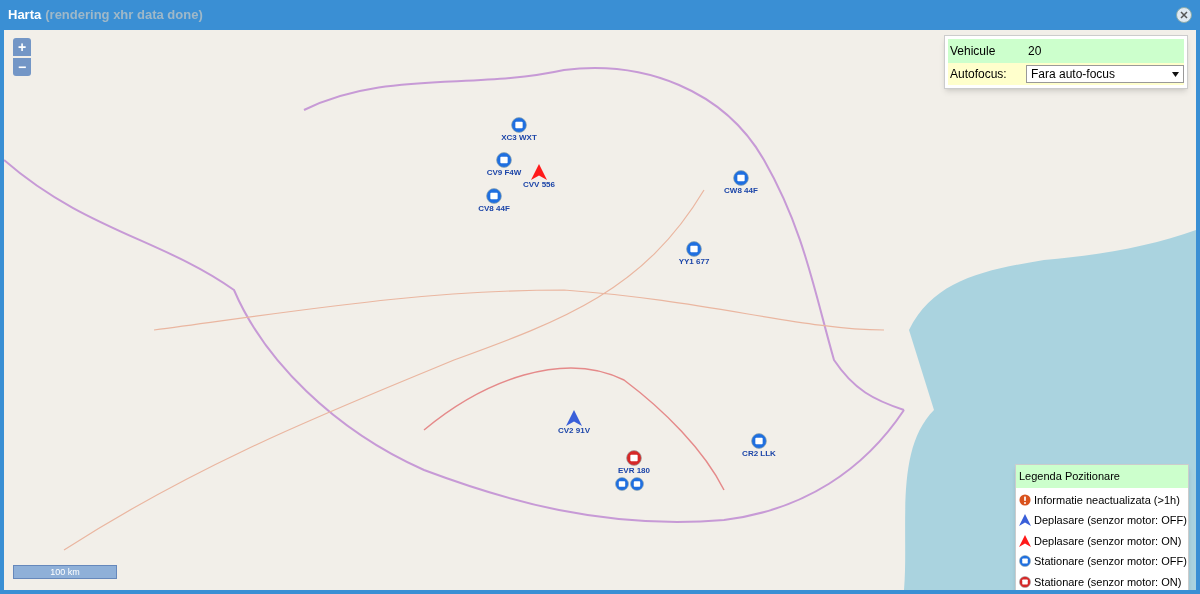 The image size is (1200, 594). I want to click on vehicle-label: CR2 LLK, so click(759, 454).